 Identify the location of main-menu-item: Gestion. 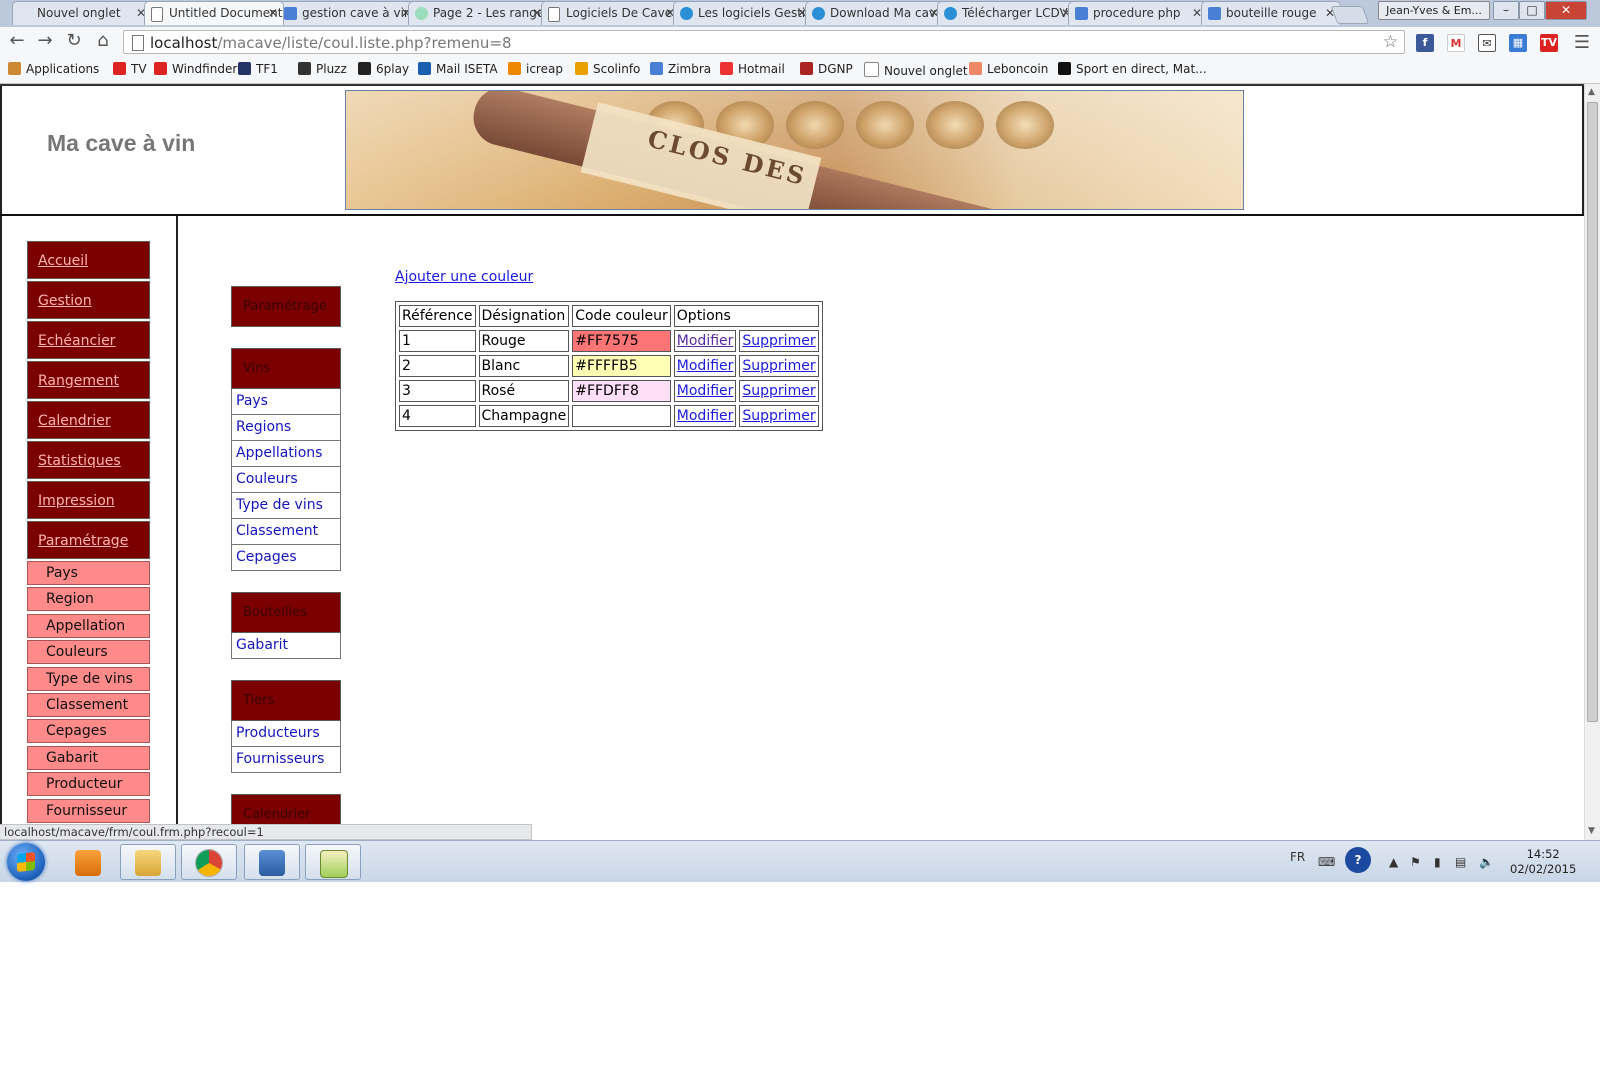
(88, 300).